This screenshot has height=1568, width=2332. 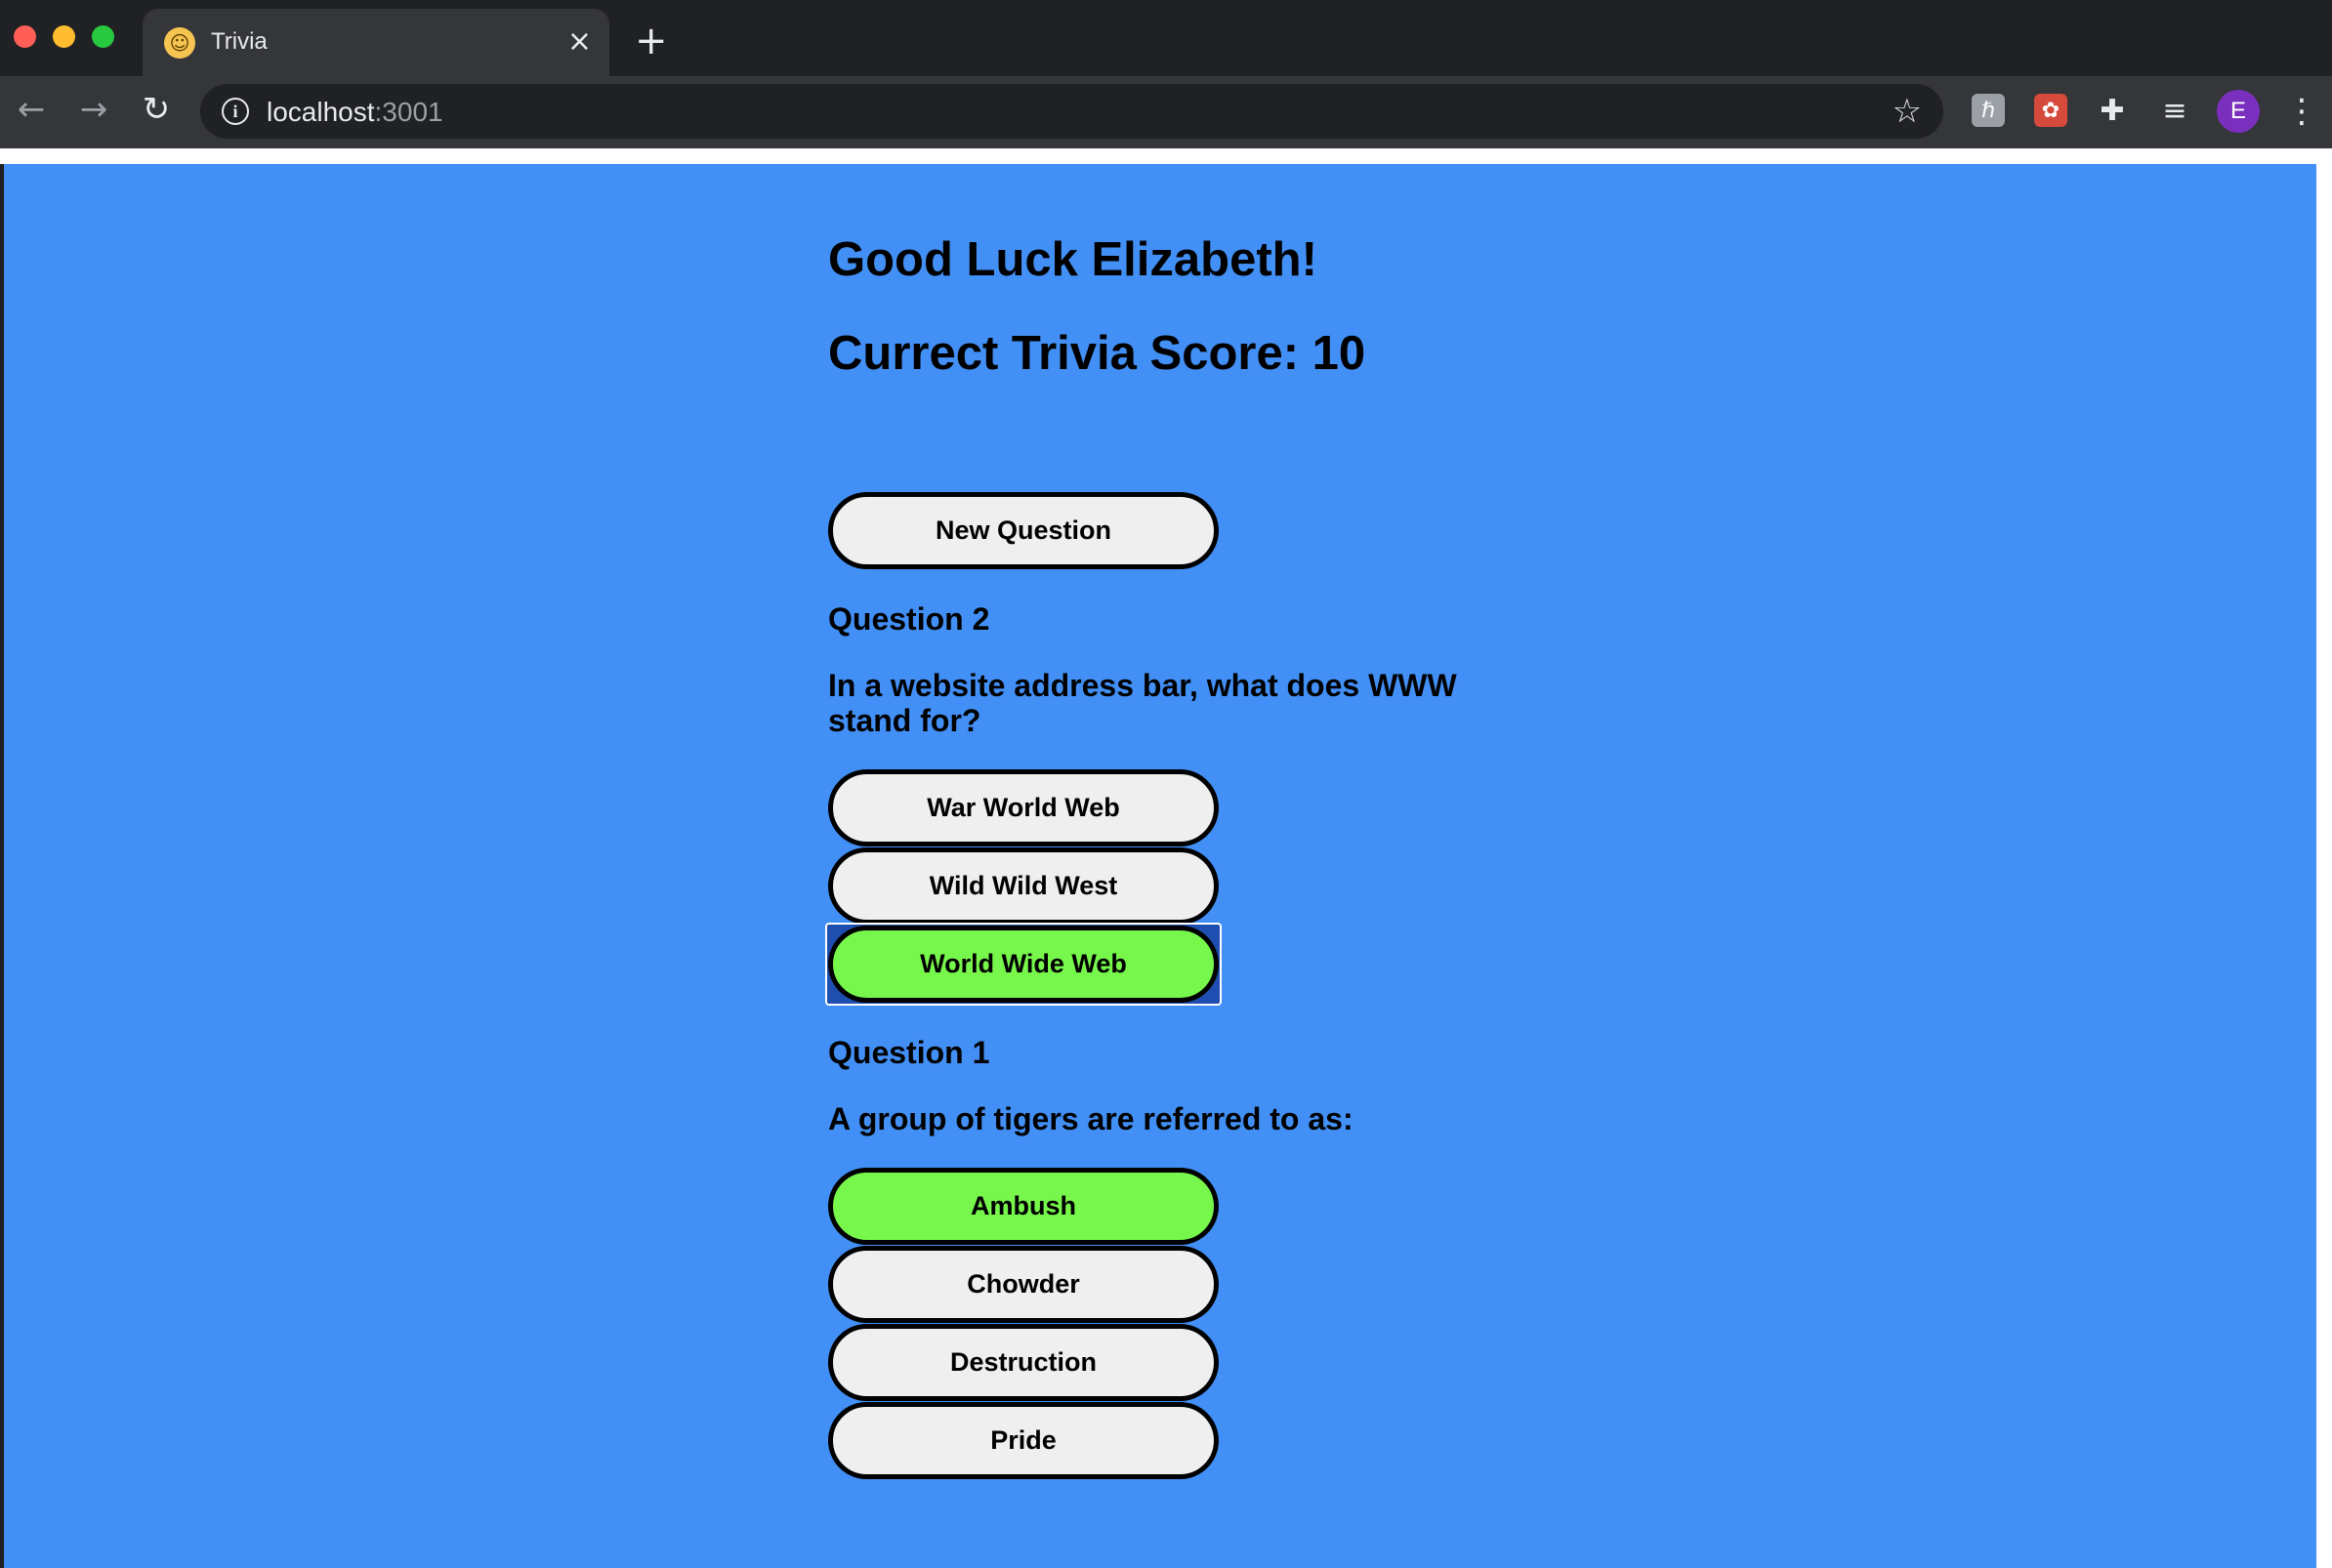 I want to click on close-tab-icon: ×, so click(x=579, y=42).